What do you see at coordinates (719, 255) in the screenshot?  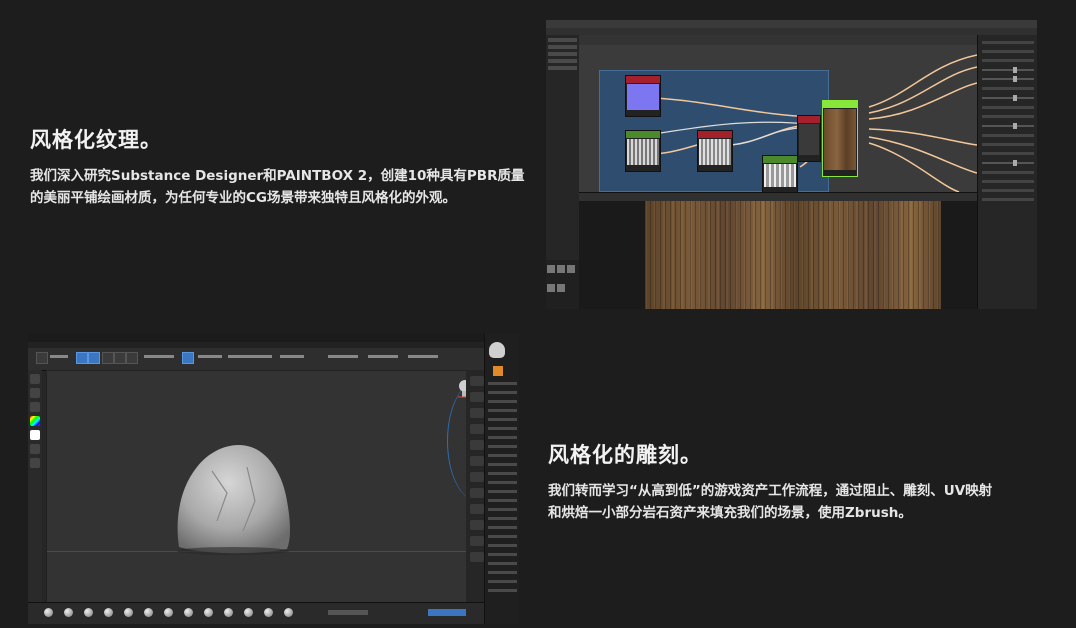 I see `sd-wood-texture-tile-left` at bounding box center [719, 255].